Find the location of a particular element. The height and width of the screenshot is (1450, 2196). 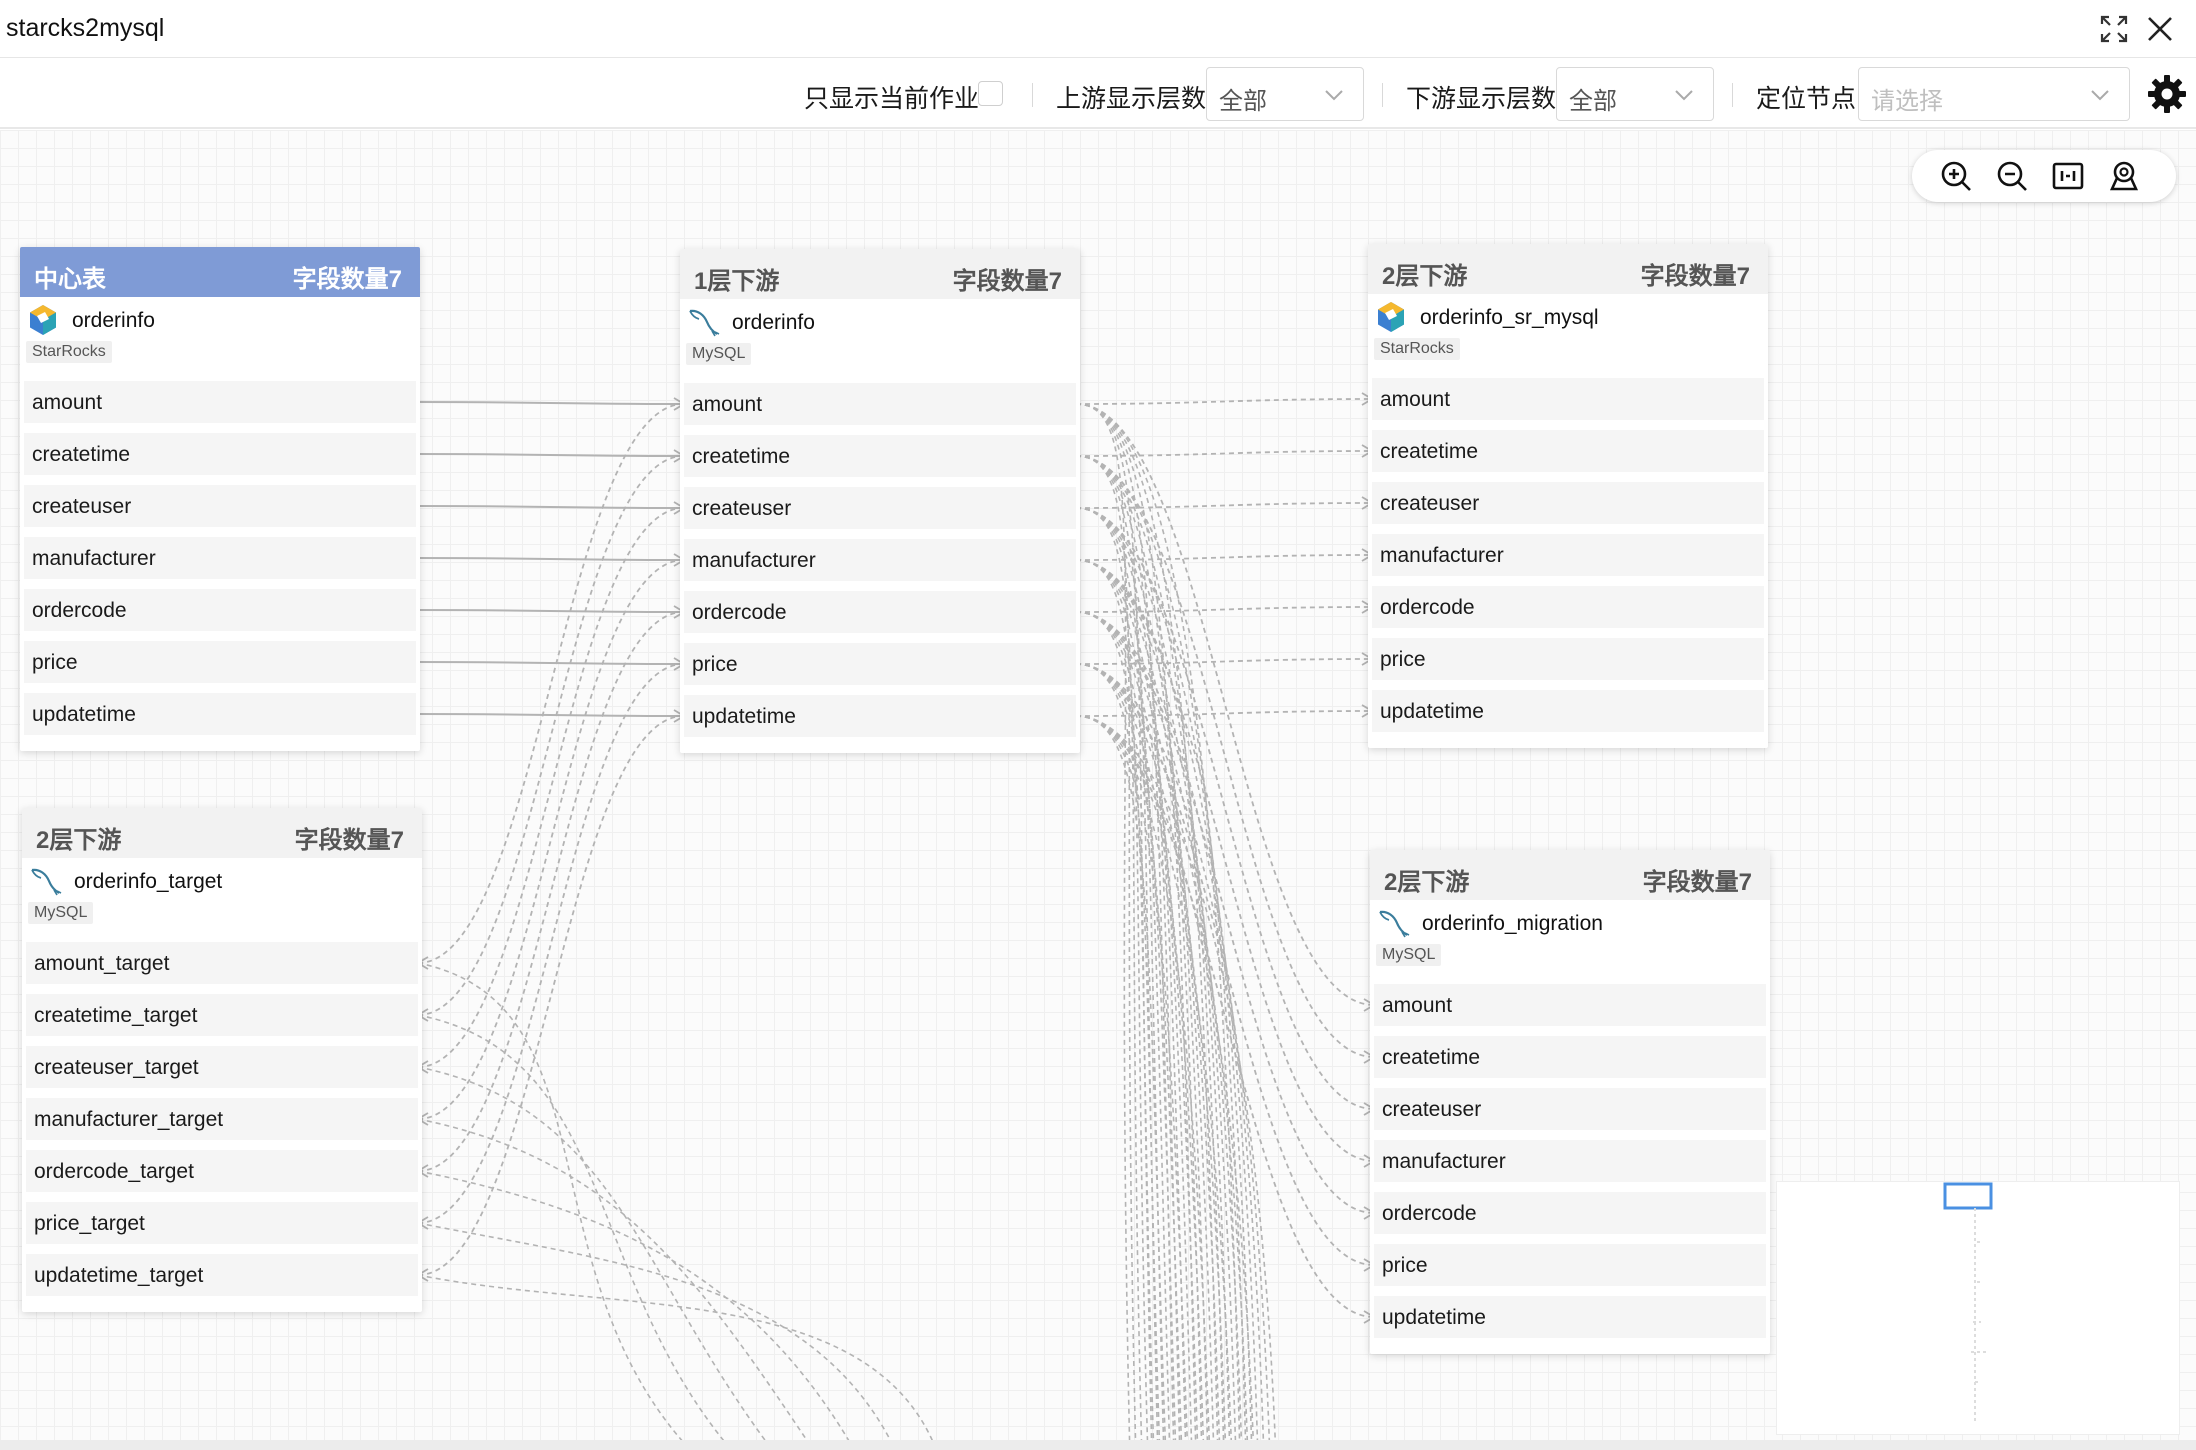

zoom-out-icon is located at coordinates (2012, 176).